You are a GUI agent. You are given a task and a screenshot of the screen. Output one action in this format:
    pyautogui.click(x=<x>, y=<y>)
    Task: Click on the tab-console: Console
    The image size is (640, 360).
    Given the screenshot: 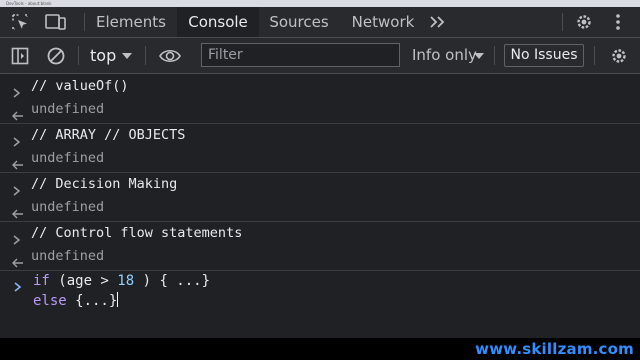 What is the action you would take?
    pyautogui.click(x=218, y=22)
    